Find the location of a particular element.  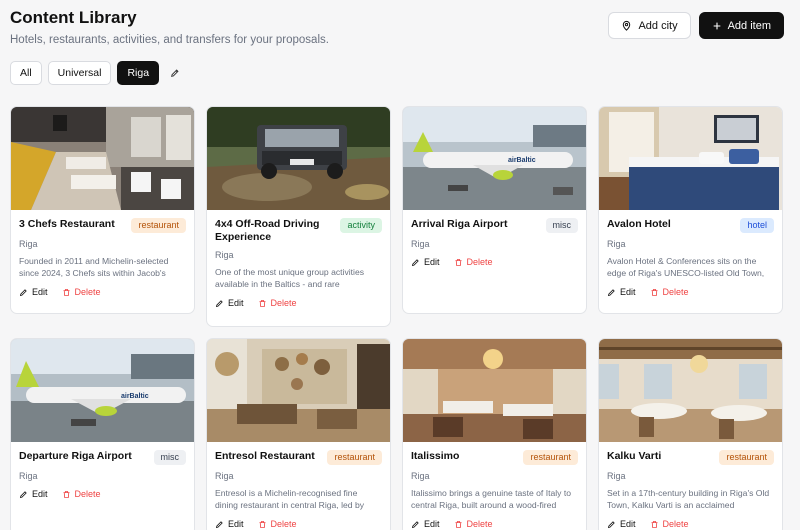

city-filter-bar: All Universal Riga is located at coordinates (96, 73).